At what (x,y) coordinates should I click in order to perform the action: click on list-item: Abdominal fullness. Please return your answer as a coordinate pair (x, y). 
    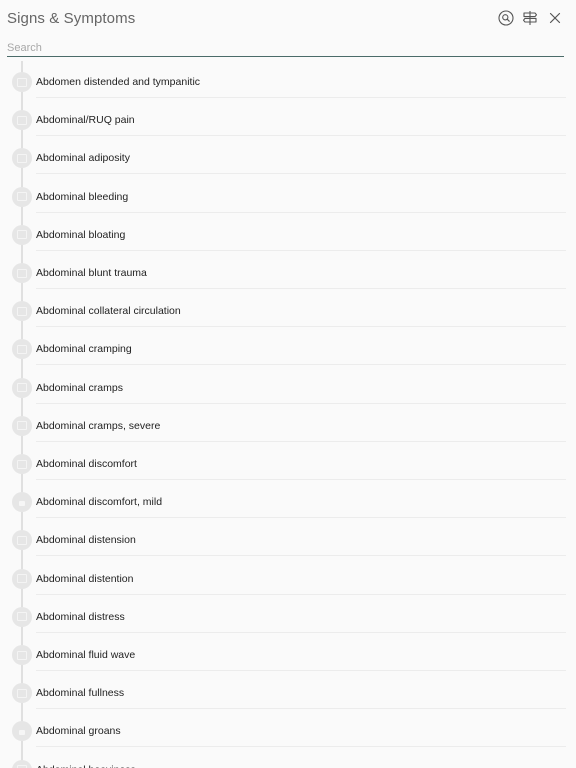
    Looking at the image, I should click on (288, 689).